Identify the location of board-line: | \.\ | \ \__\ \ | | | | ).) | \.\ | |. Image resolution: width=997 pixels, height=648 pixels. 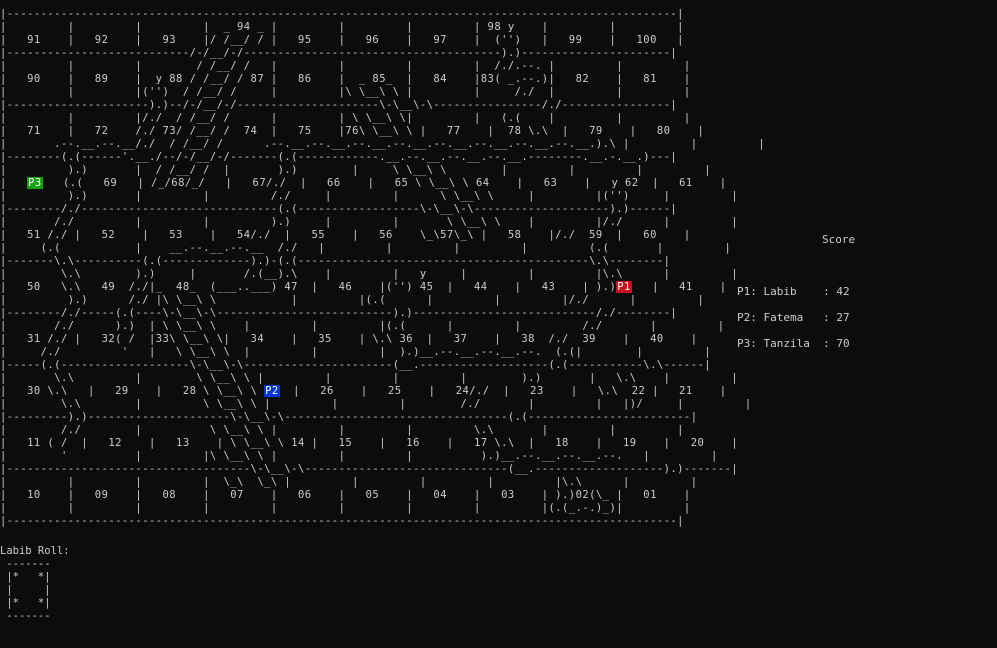
(369, 378).